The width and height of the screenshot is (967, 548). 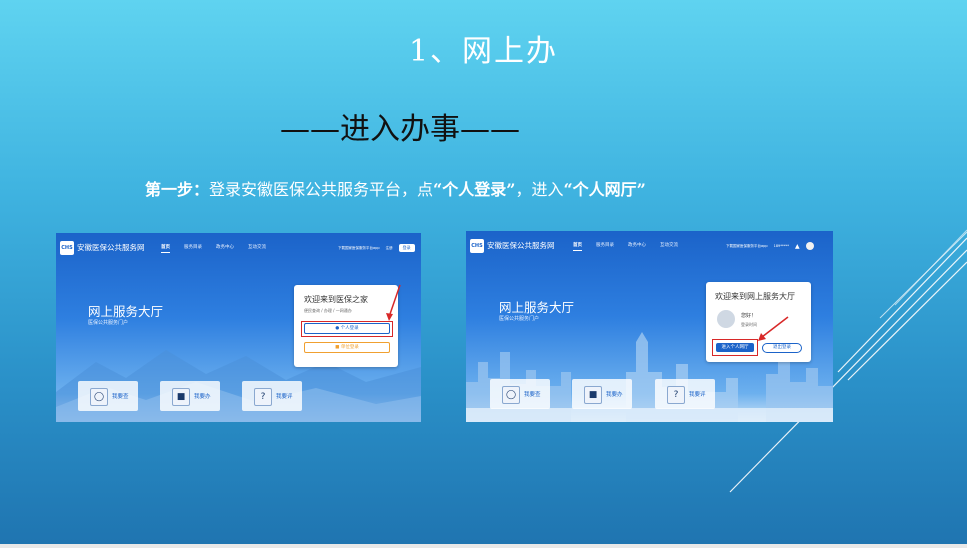 What do you see at coordinates (539, 189) in the screenshot?
I see `step-text-2: ，进入` at bounding box center [539, 189].